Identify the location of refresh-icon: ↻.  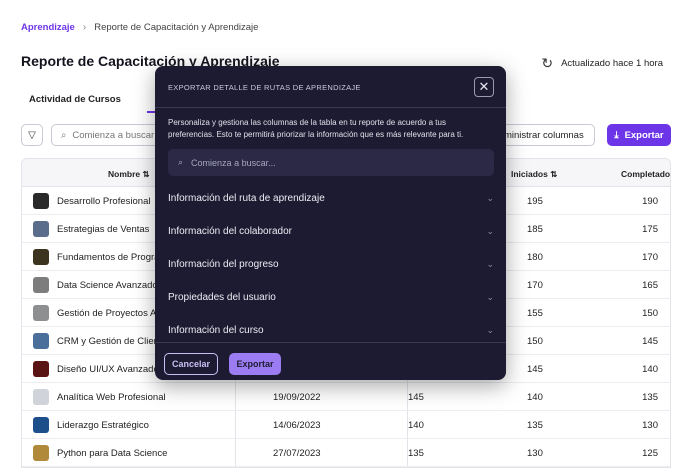
(547, 63).